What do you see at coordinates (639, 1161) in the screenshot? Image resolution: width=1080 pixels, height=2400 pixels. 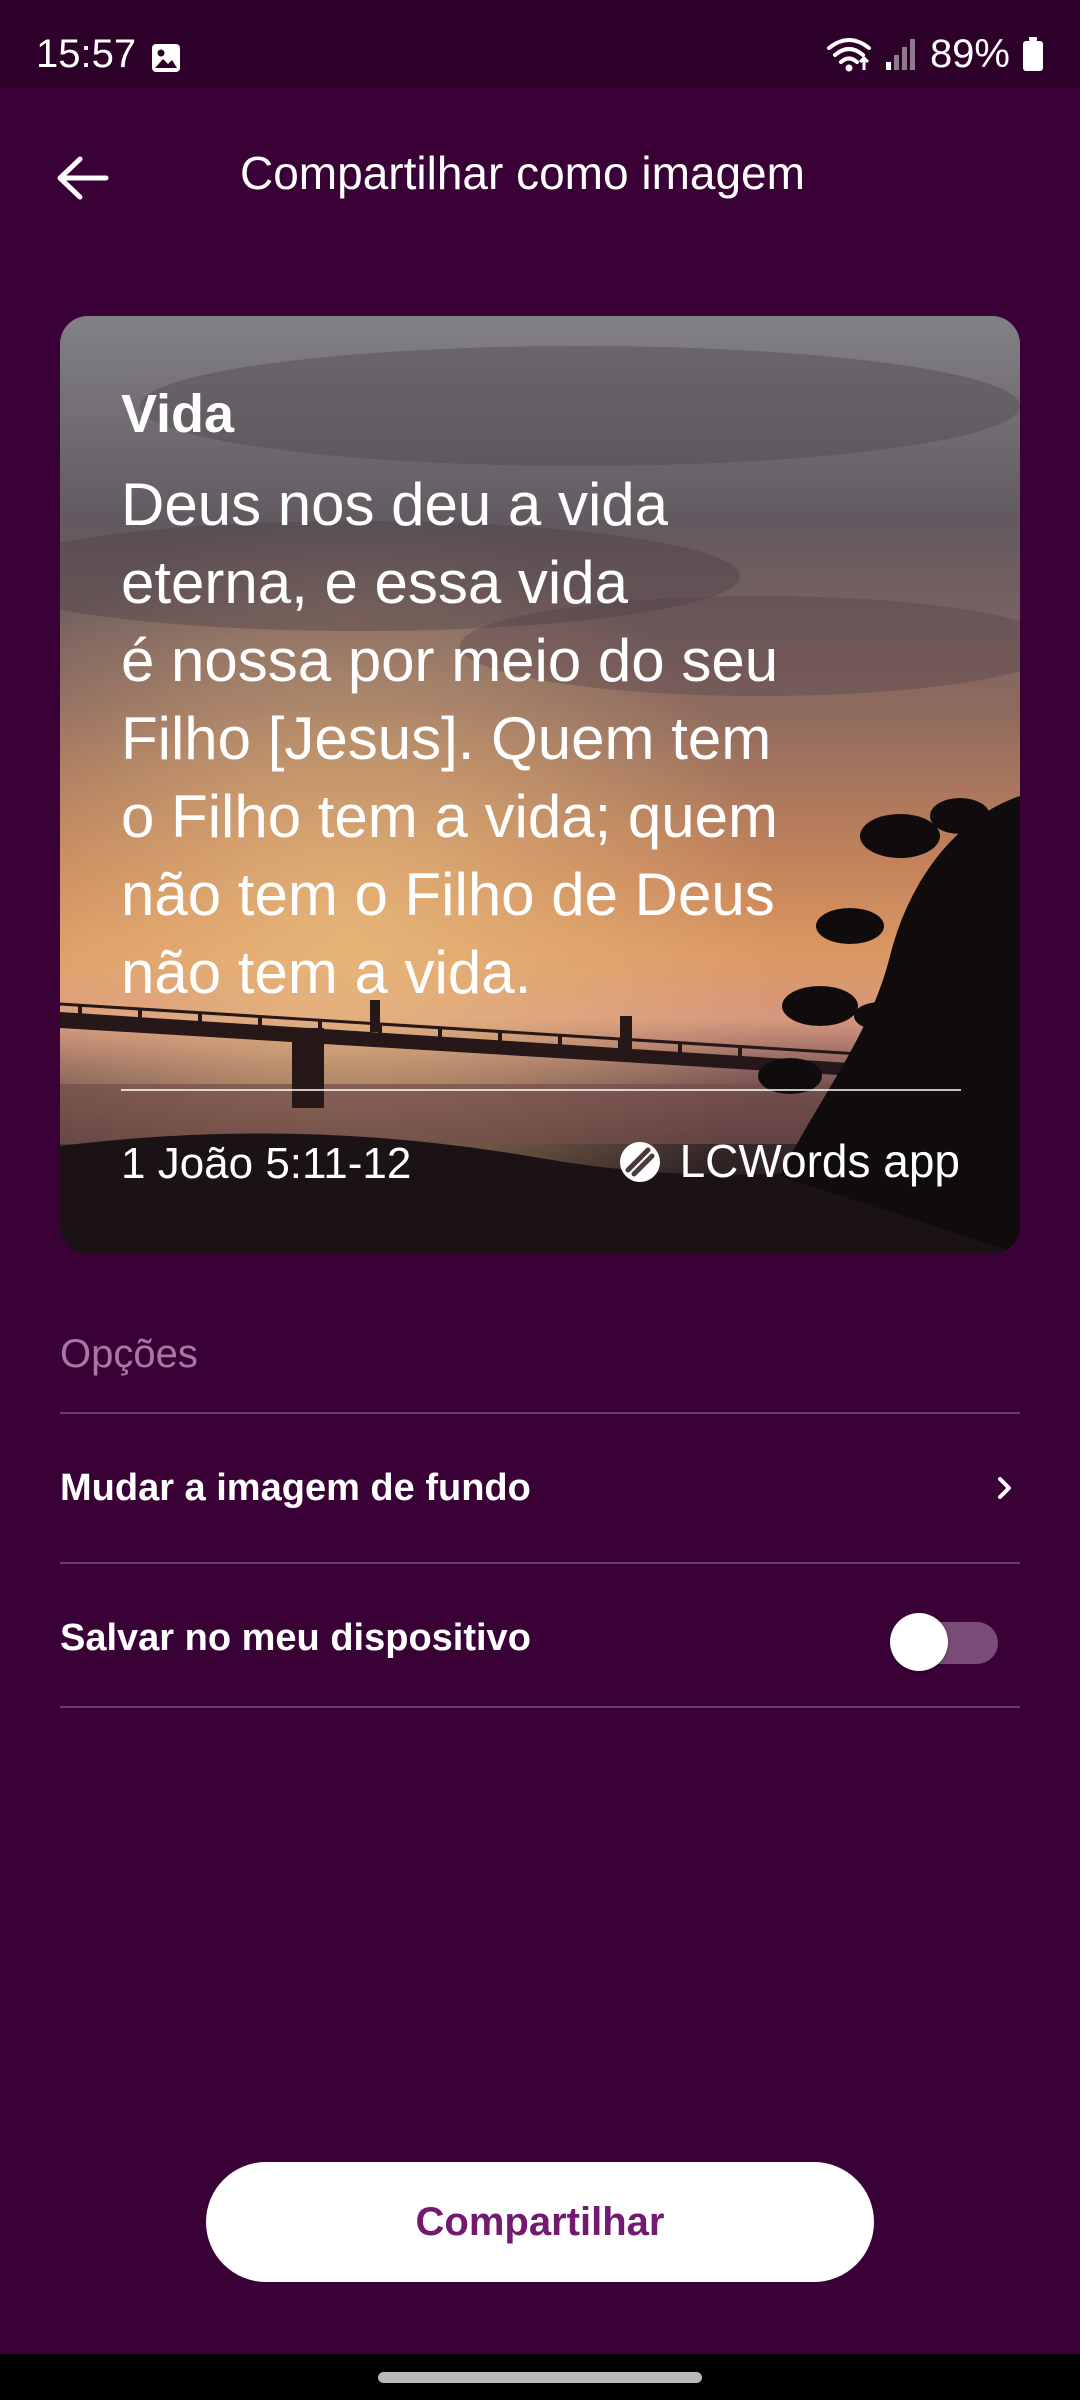 I see `lcwords-logo-icon` at bounding box center [639, 1161].